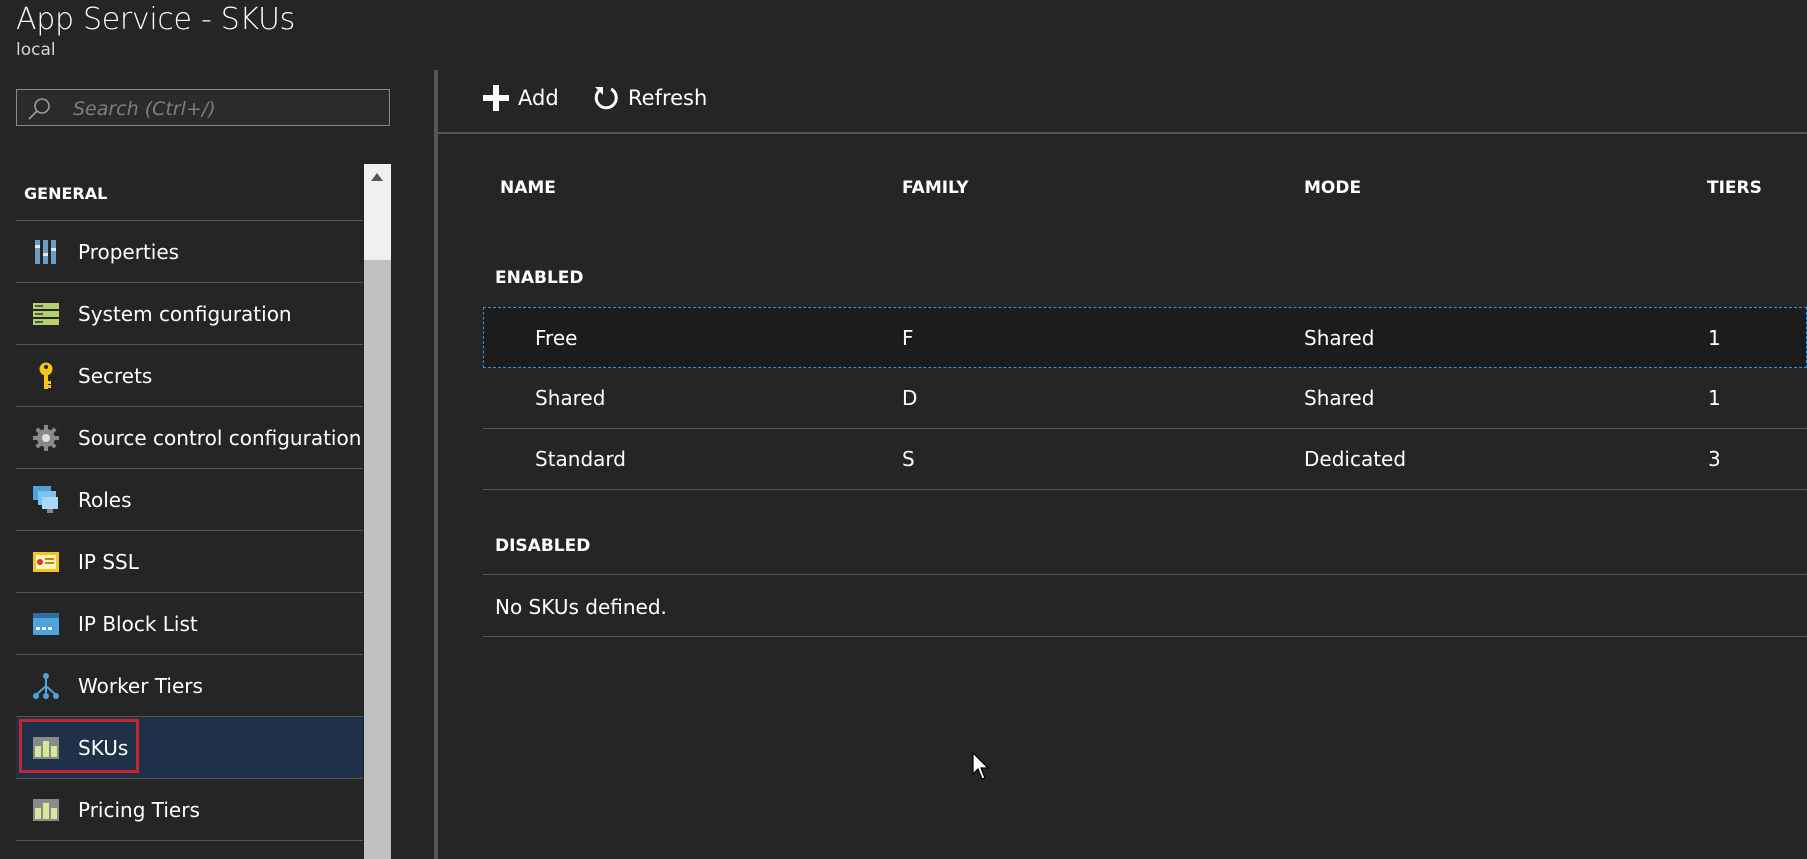 The width and height of the screenshot is (1807, 859). What do you see at coordinates (36, 50) in the screenshot?
I see `page-subtitle: local` at bounding box center [36, 50].